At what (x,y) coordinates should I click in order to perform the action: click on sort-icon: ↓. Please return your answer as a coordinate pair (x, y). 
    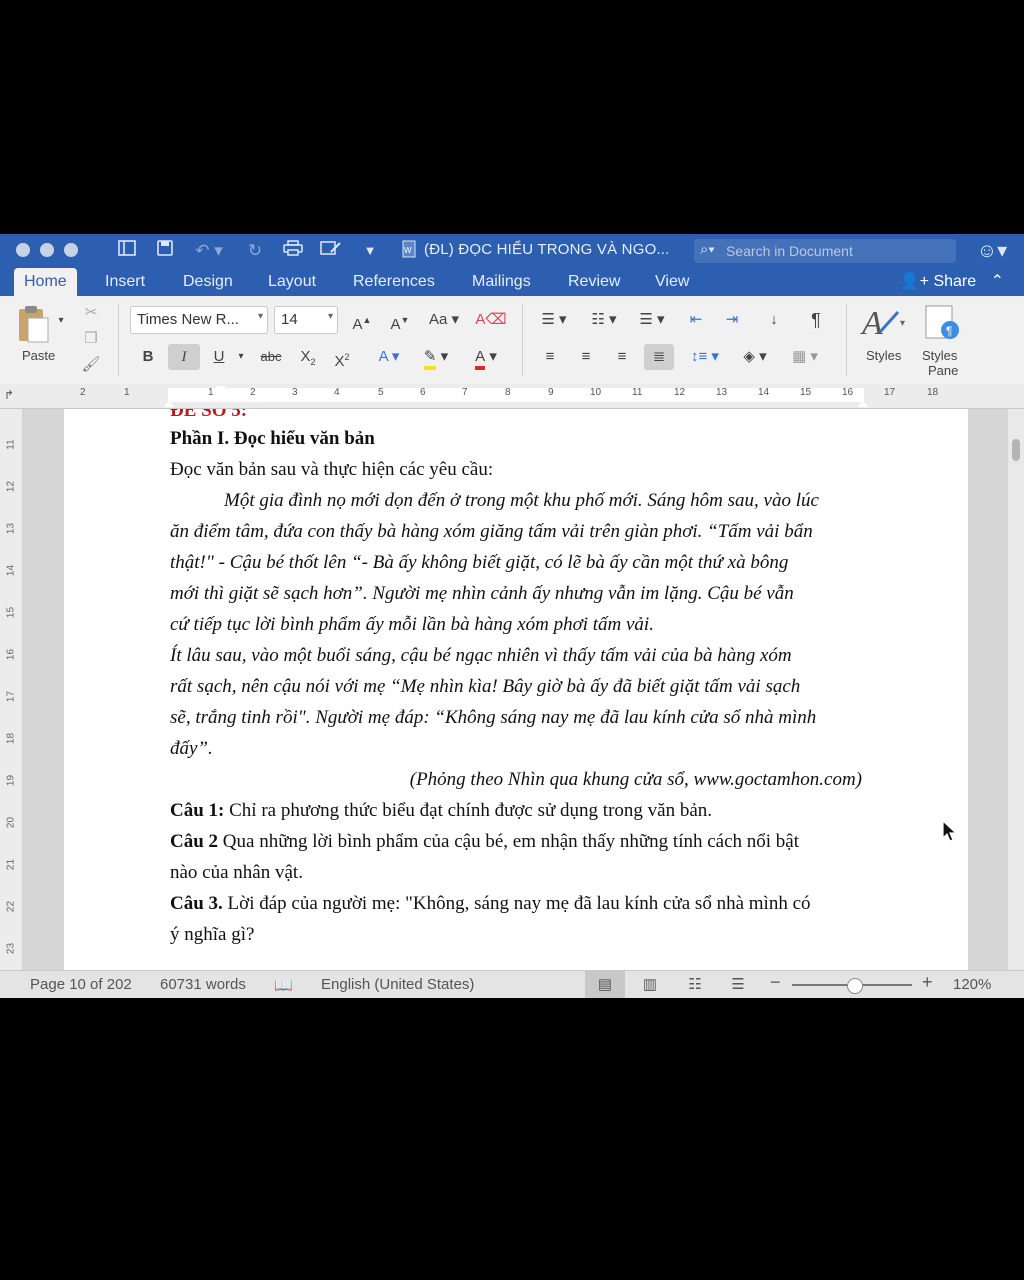
    Looking at the image, I should click on (774, 320).